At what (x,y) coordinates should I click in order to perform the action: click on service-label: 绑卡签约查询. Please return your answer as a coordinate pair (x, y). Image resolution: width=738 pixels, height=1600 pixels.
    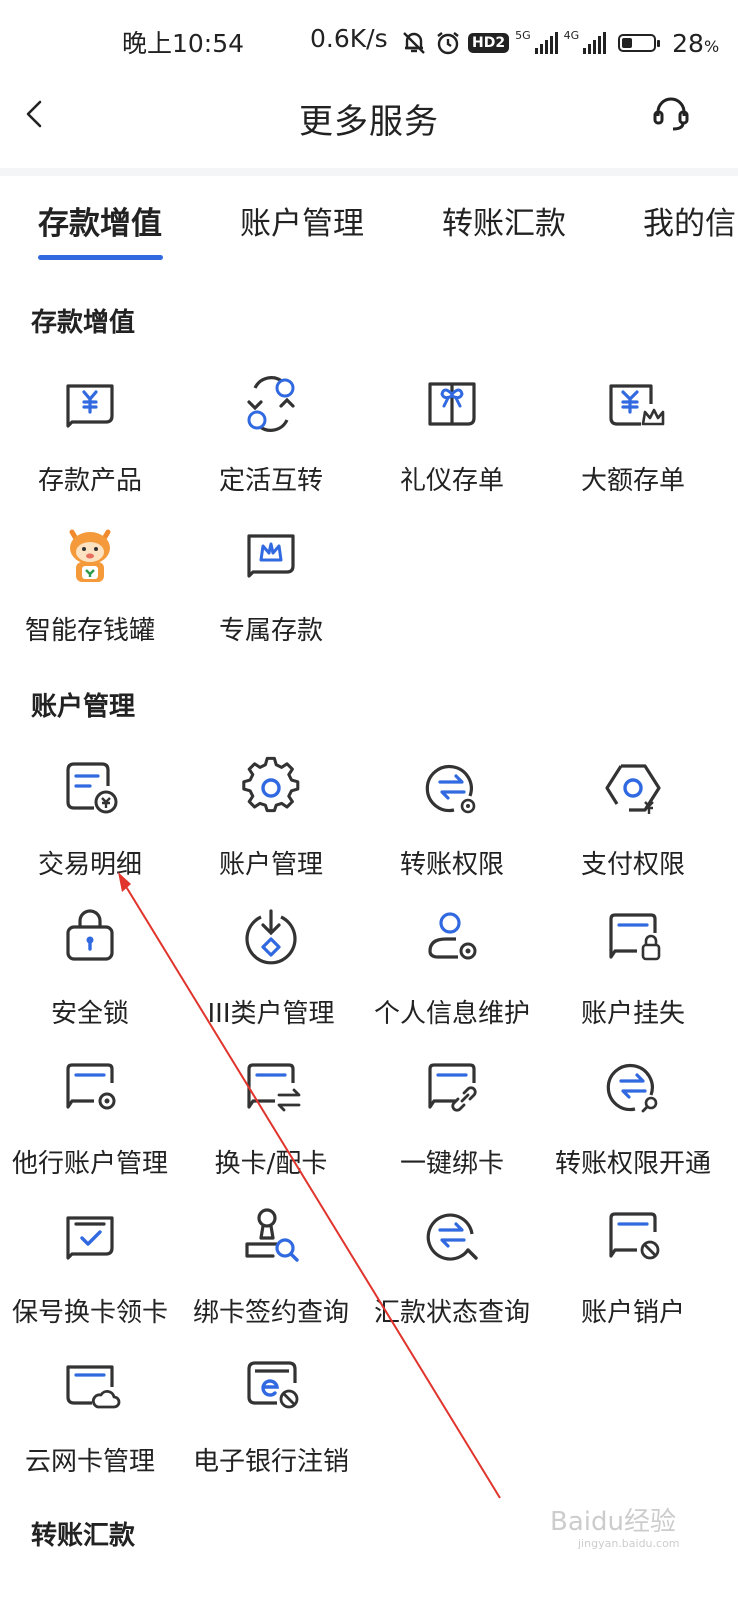
    Looking at the image, I should click on (270, 1313).